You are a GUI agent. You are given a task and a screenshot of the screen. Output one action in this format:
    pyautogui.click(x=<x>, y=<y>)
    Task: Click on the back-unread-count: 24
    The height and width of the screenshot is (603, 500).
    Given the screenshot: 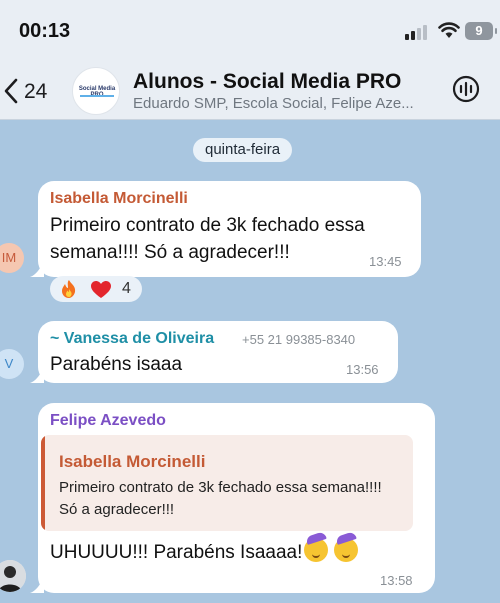 What is the action you would take?
    pyautogui.click(x=35, y=92)
    